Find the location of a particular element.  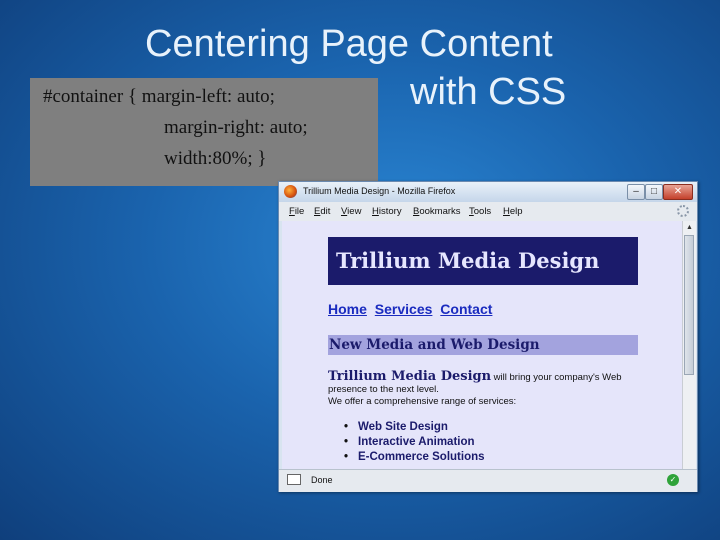

menu-bookmarks-label: ookmarks is located at coordinates (440, 211).